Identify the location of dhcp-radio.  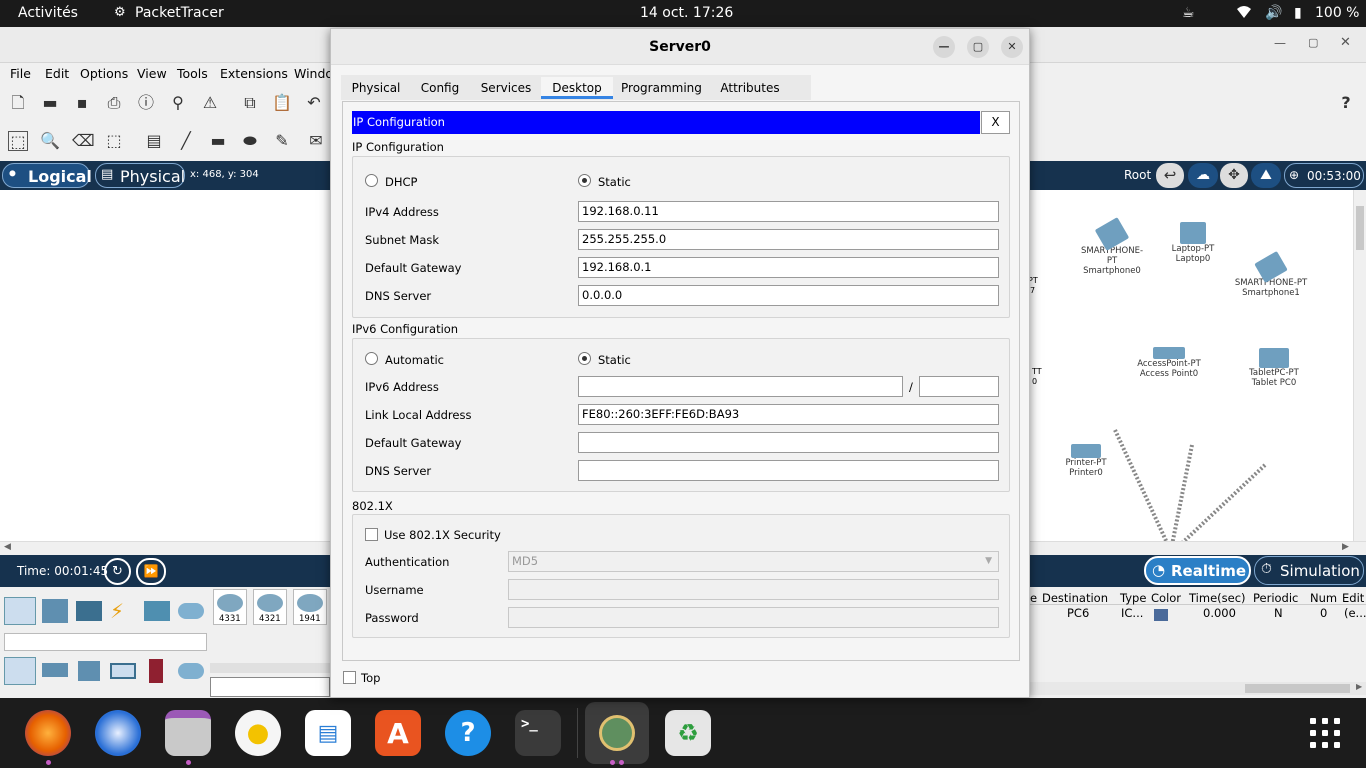
(371, 180).